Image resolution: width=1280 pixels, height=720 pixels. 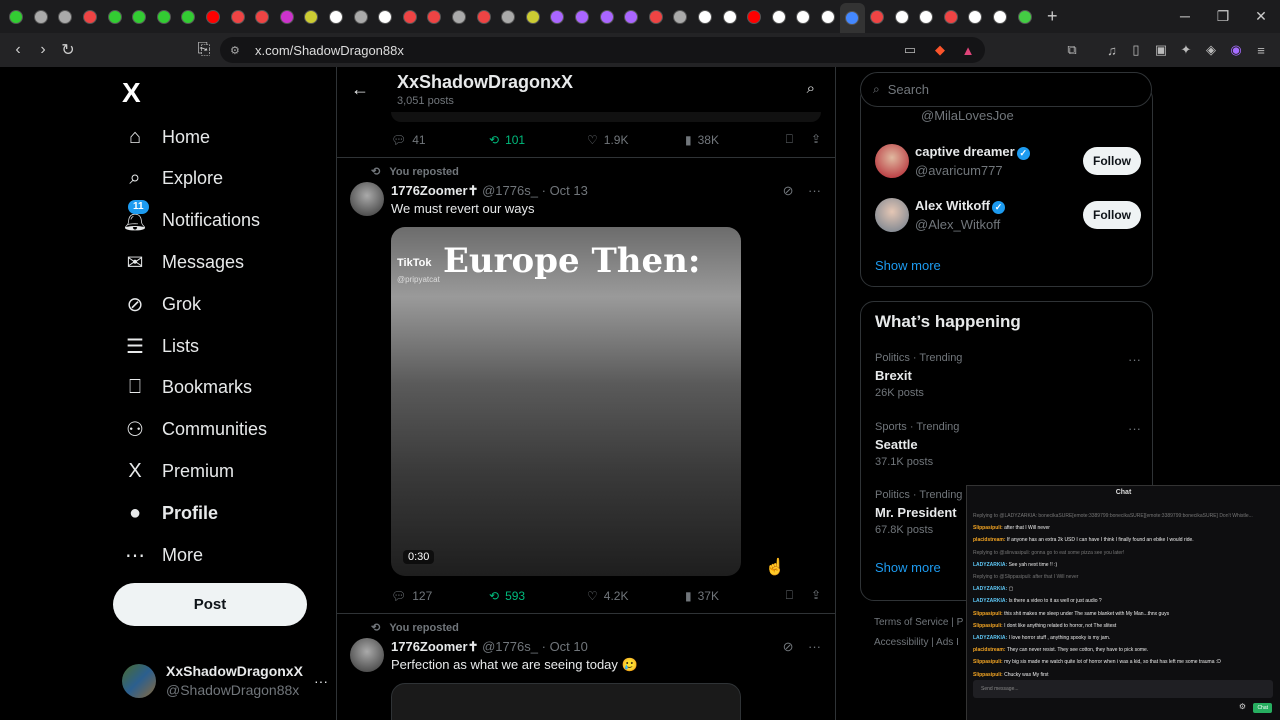 I want to click on extension-icon: ◉, so click(x=1236, y=50).